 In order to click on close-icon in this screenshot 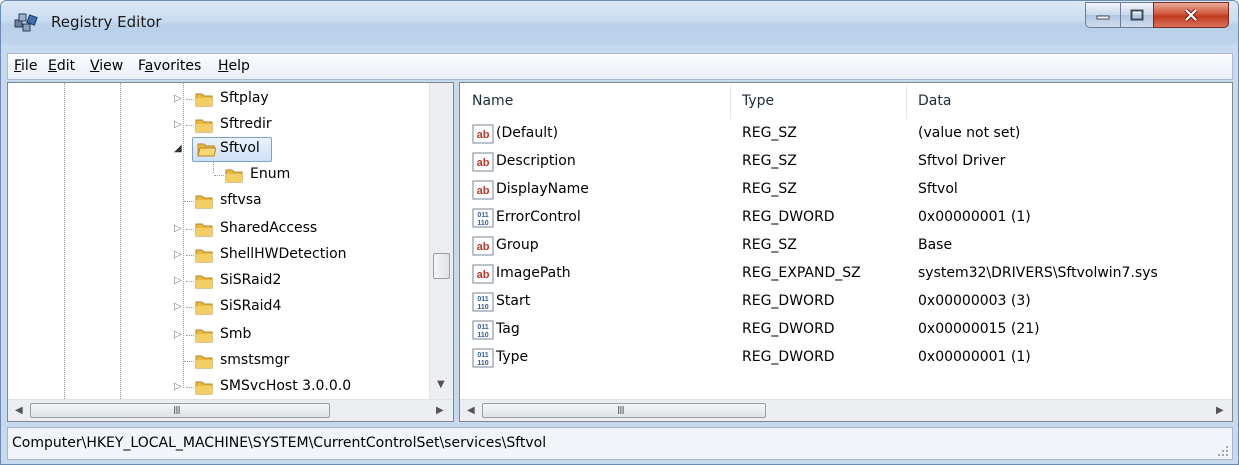, I will do `click(1191, 15)`.